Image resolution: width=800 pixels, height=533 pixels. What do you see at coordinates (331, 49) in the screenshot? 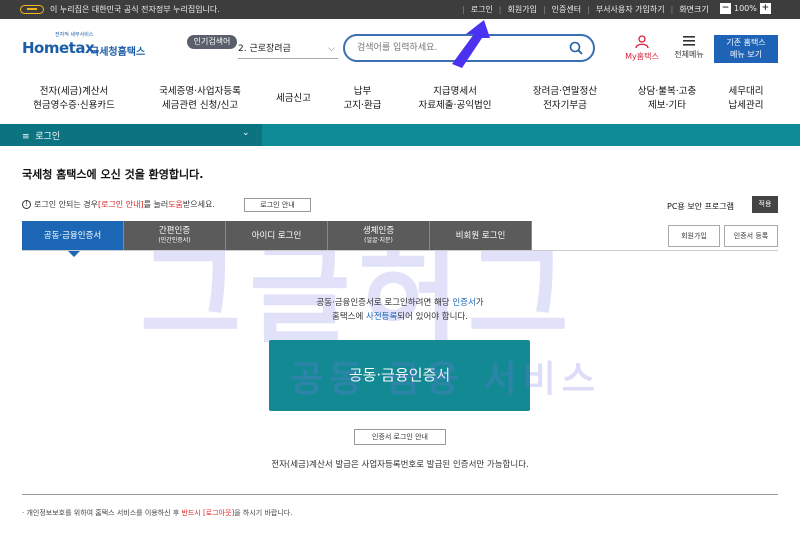
I see `chevron-down-icon: ⌵` at bounding box center [331, 49].